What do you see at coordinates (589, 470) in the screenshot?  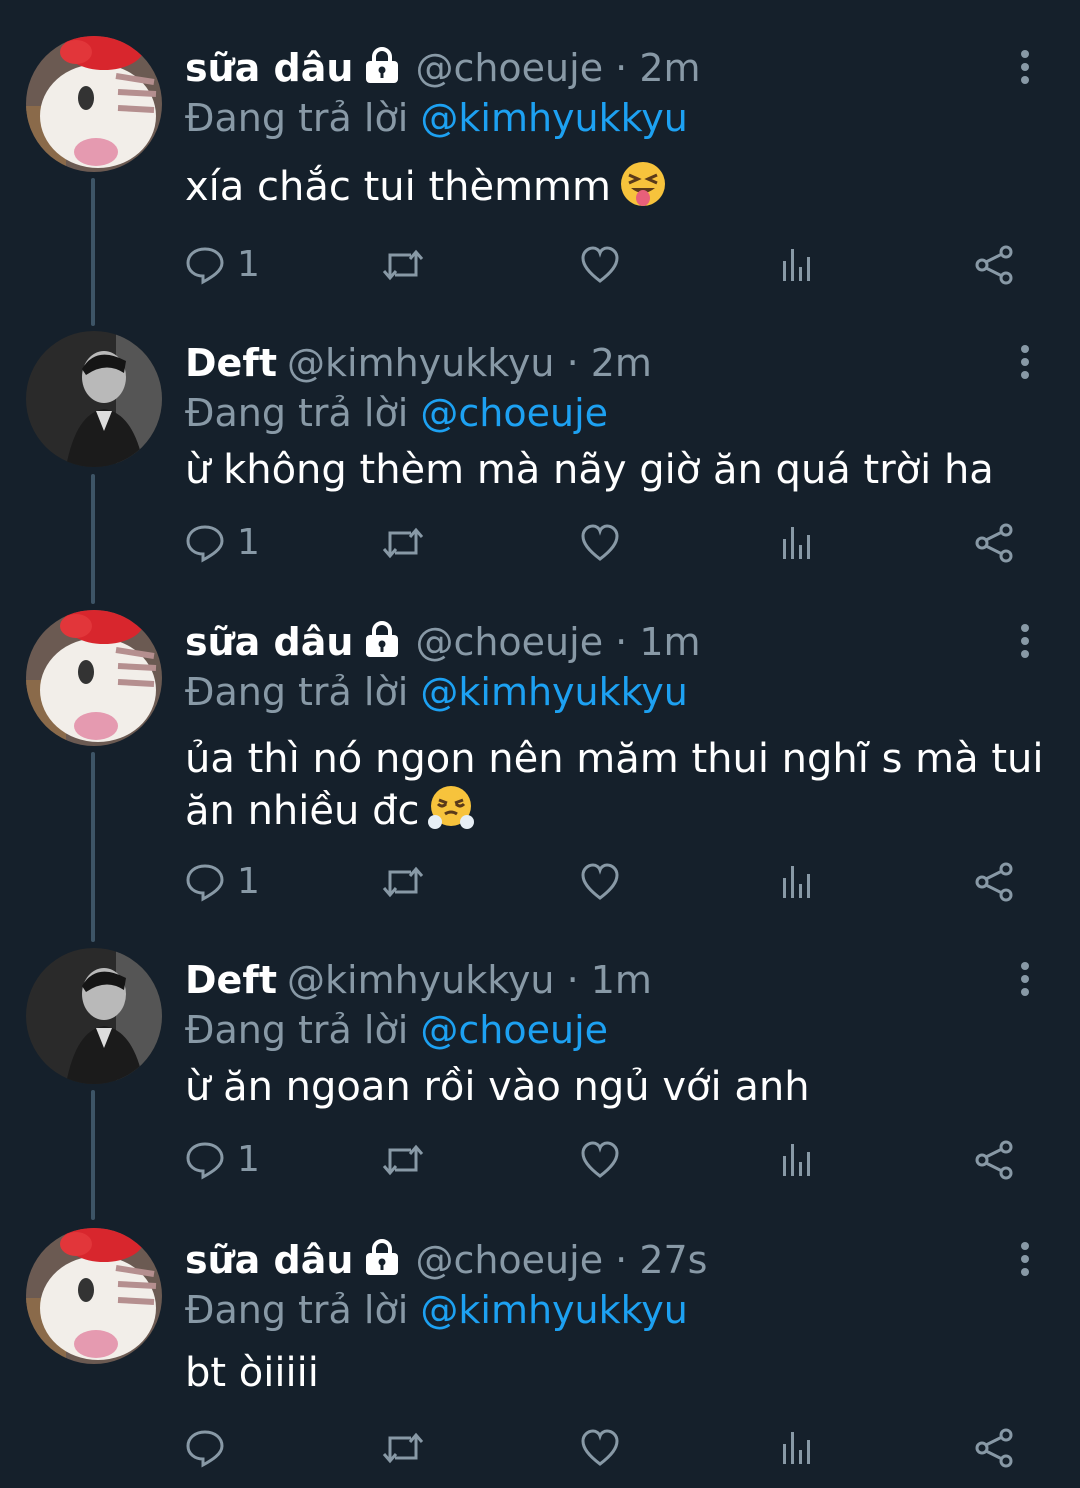 I see `tweet-text-content: ừ không thèm mà nãy giờ ăn quá trời ha` at bounding box center [589, 470].